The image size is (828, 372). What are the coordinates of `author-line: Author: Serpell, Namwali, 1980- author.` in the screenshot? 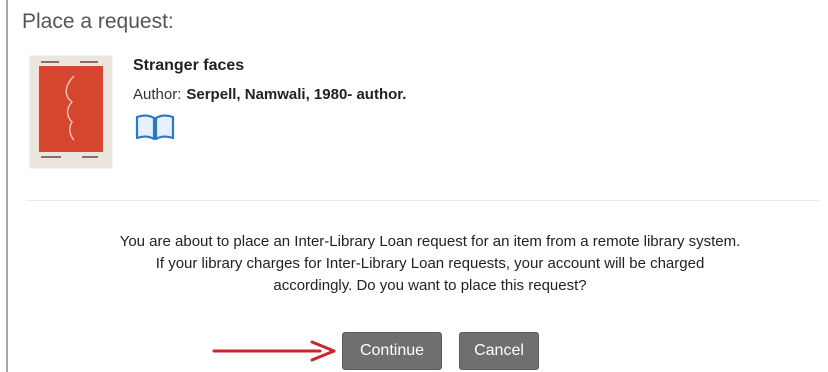 It's located at (269, 94).